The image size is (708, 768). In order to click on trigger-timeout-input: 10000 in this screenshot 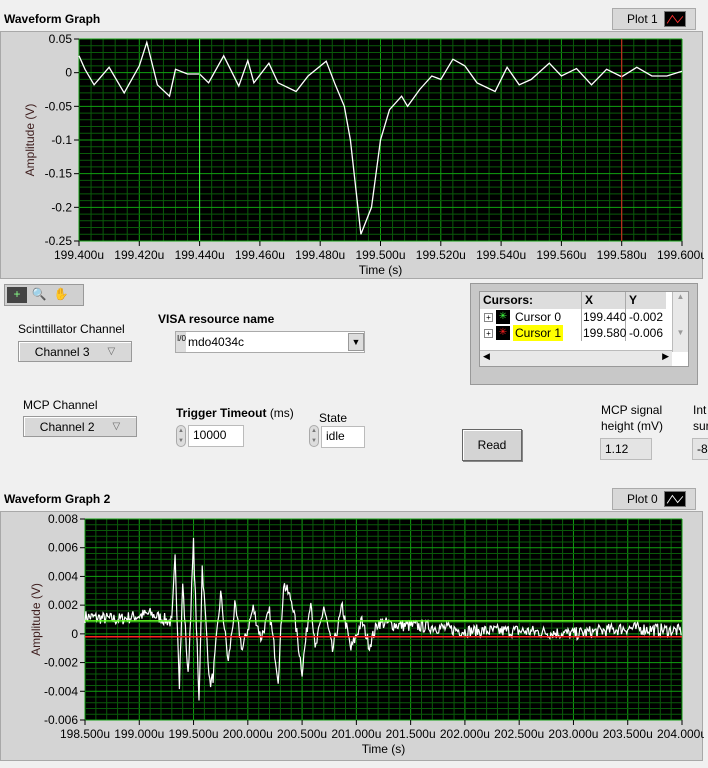, I will do `click(216, 436)`.